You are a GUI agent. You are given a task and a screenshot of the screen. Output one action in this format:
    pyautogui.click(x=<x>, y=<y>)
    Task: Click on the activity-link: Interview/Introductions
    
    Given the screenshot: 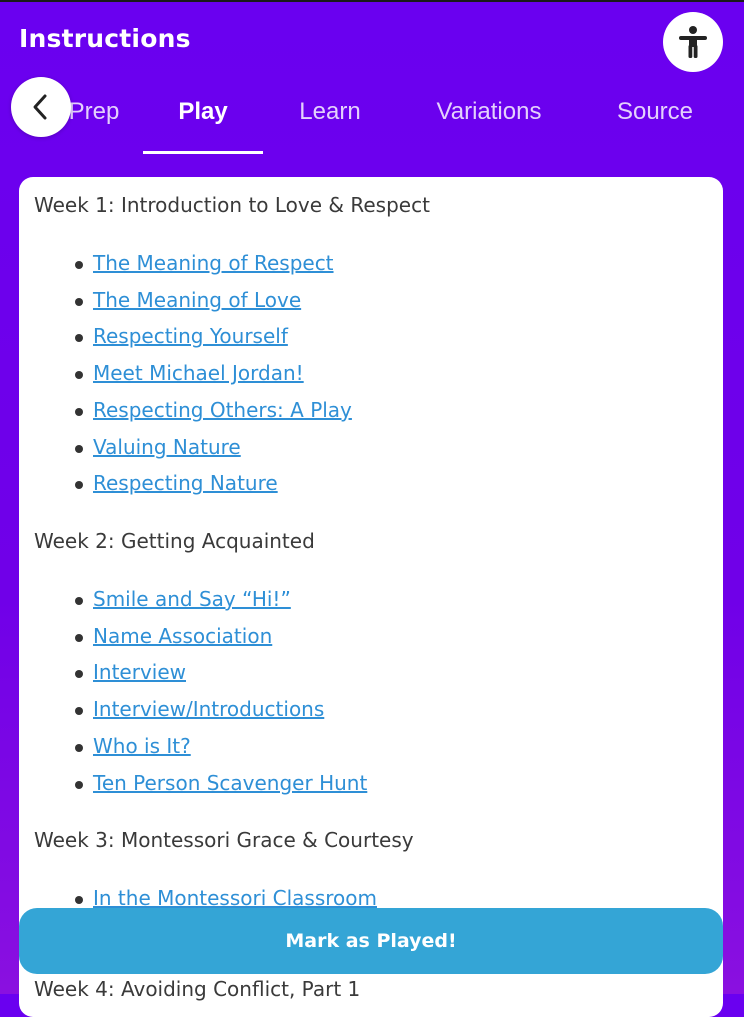 What is the action you would take?
    pyautogui.click(x=208, y=709)
    